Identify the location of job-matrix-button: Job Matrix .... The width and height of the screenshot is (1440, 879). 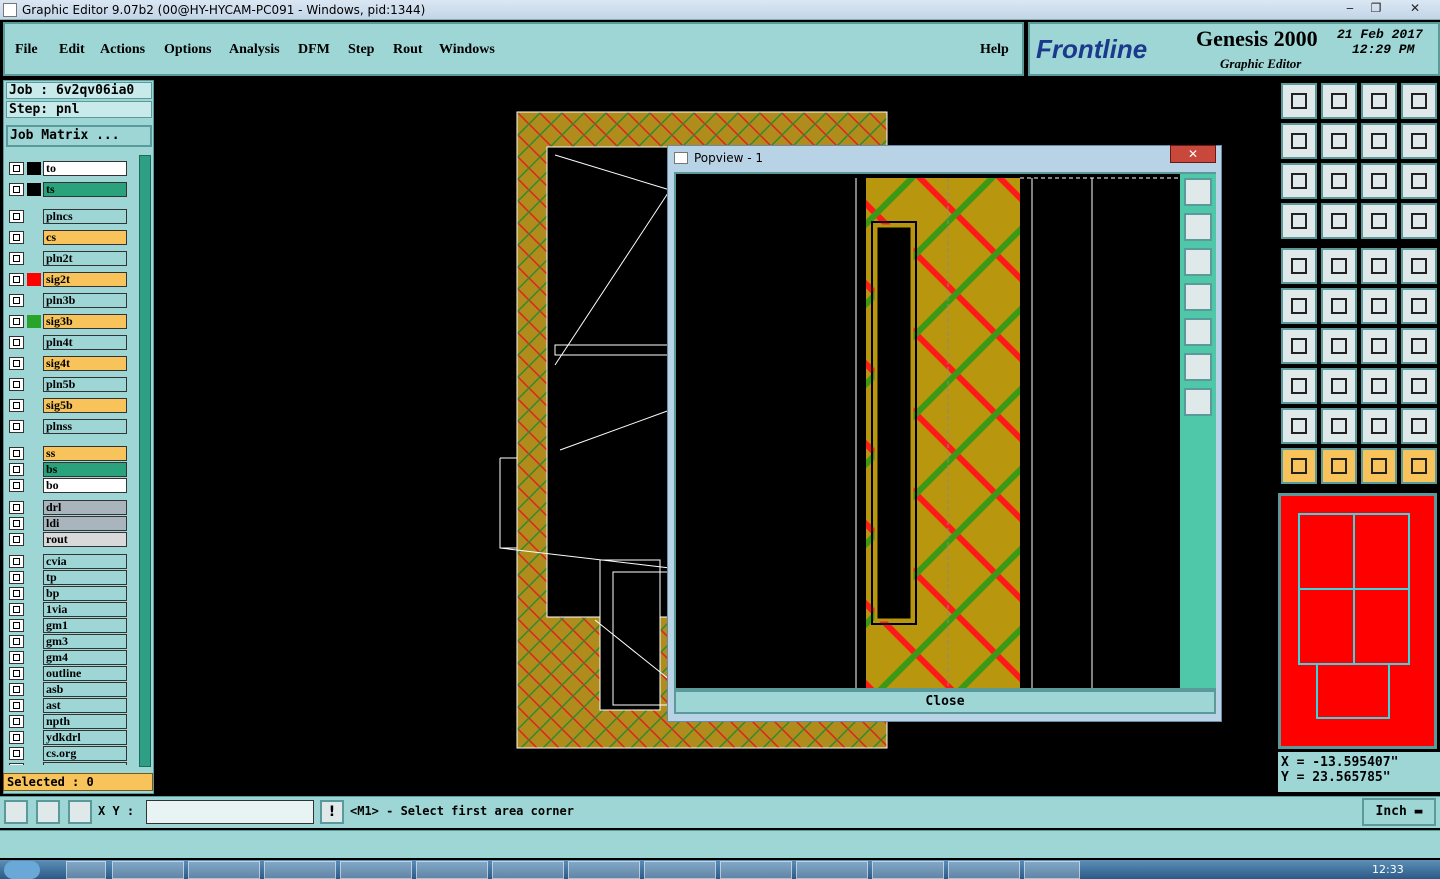
(79, 136).